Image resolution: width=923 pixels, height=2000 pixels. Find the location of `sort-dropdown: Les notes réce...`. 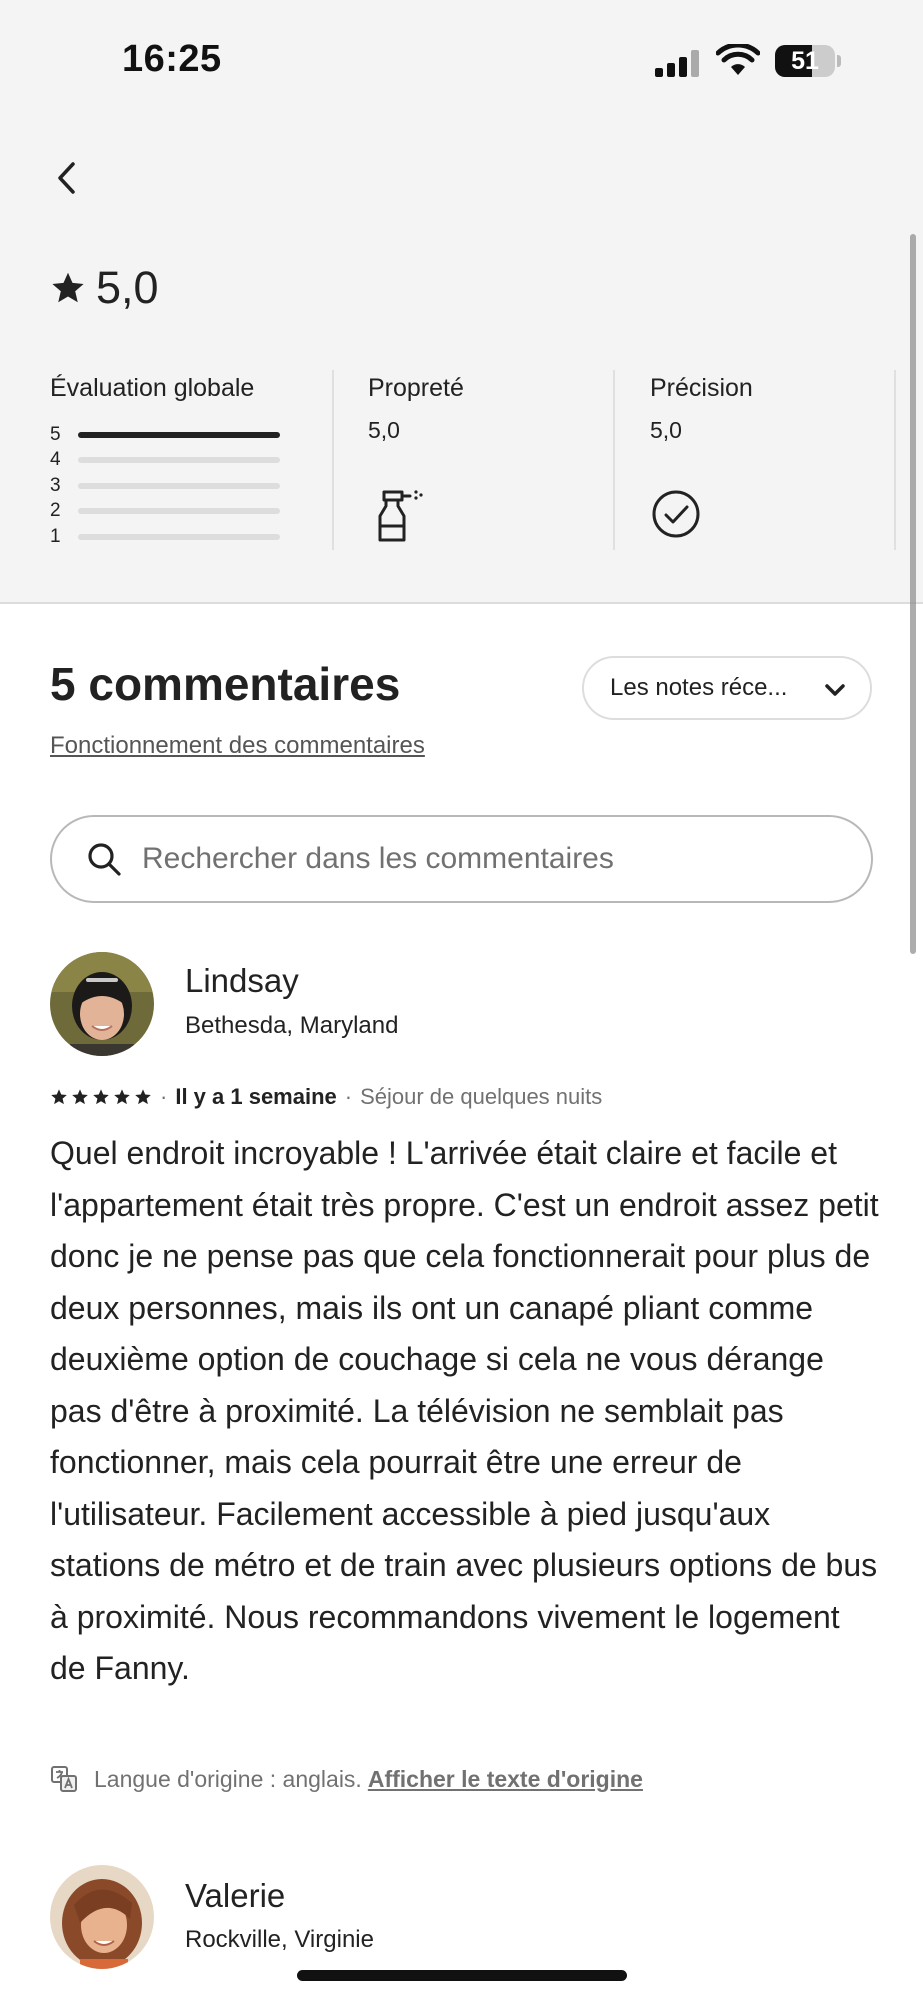

sort-dropdown: Les notes réce... is located at coordinates (727, 688).